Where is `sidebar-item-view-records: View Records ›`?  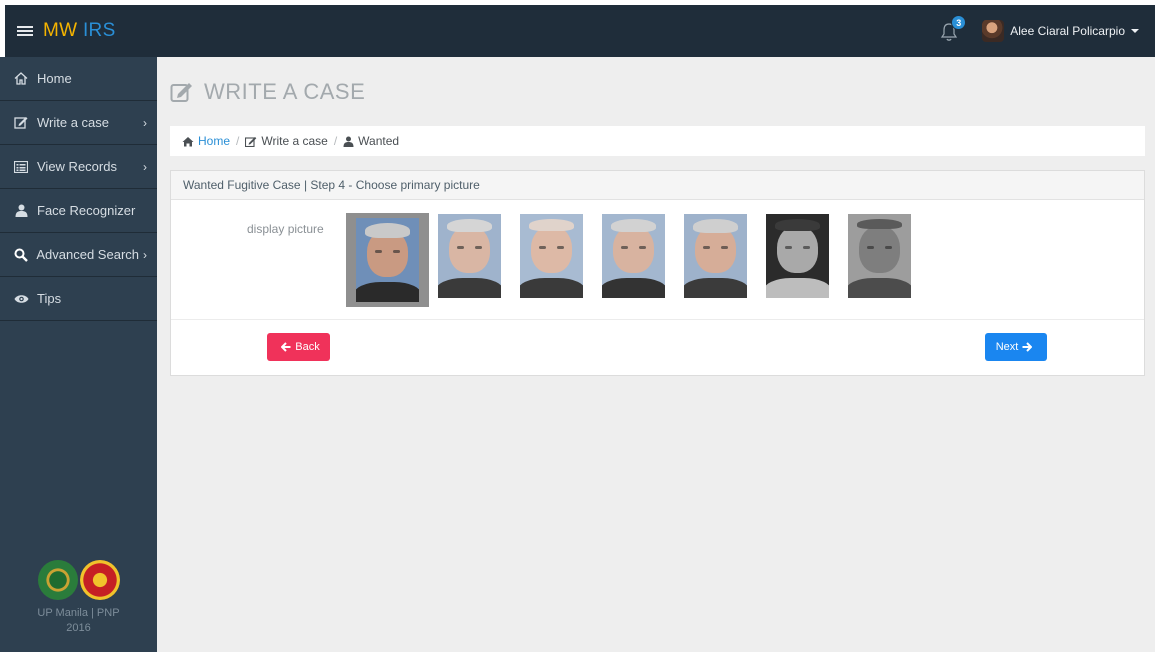
sidebar-item-view-records: View Records › is located at coordinates (78, 167).